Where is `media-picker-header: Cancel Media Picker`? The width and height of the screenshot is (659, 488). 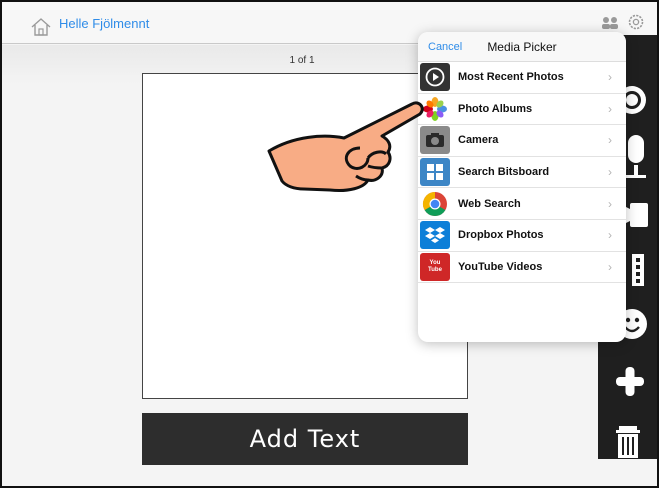
media-picker-header: Cancel Media Picker is located at coordinates (522, 47).